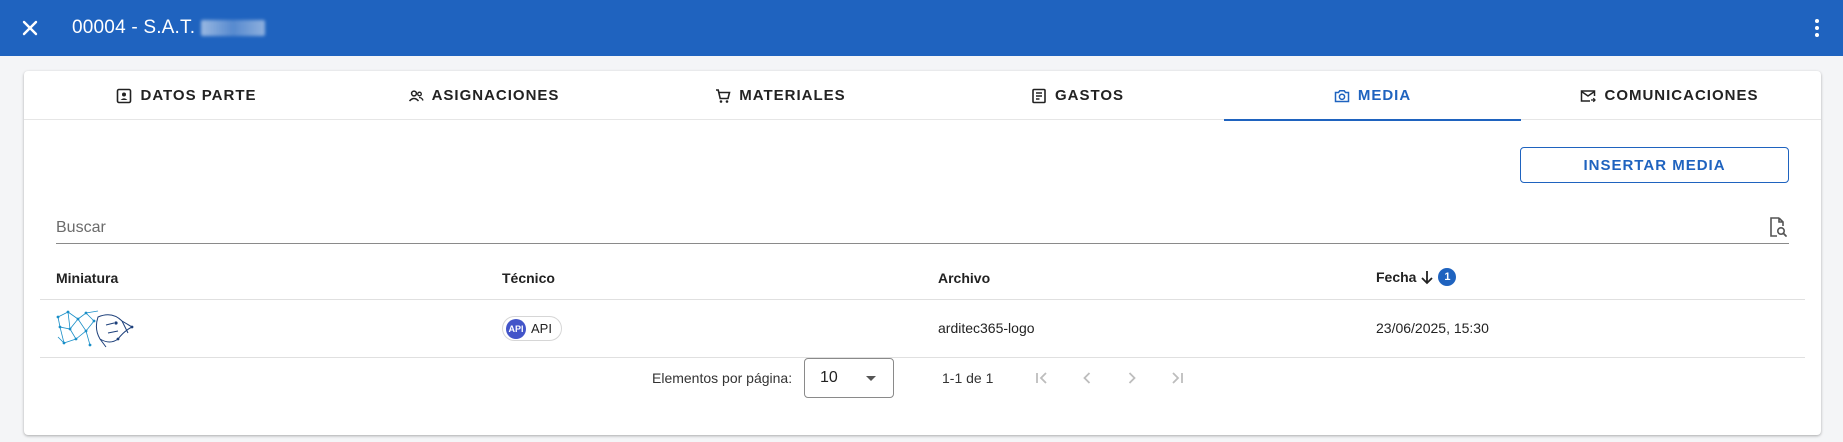 The height and width of the screenshot is (442, 1843). I want to click on first-page-icon, so click(1041, 378).